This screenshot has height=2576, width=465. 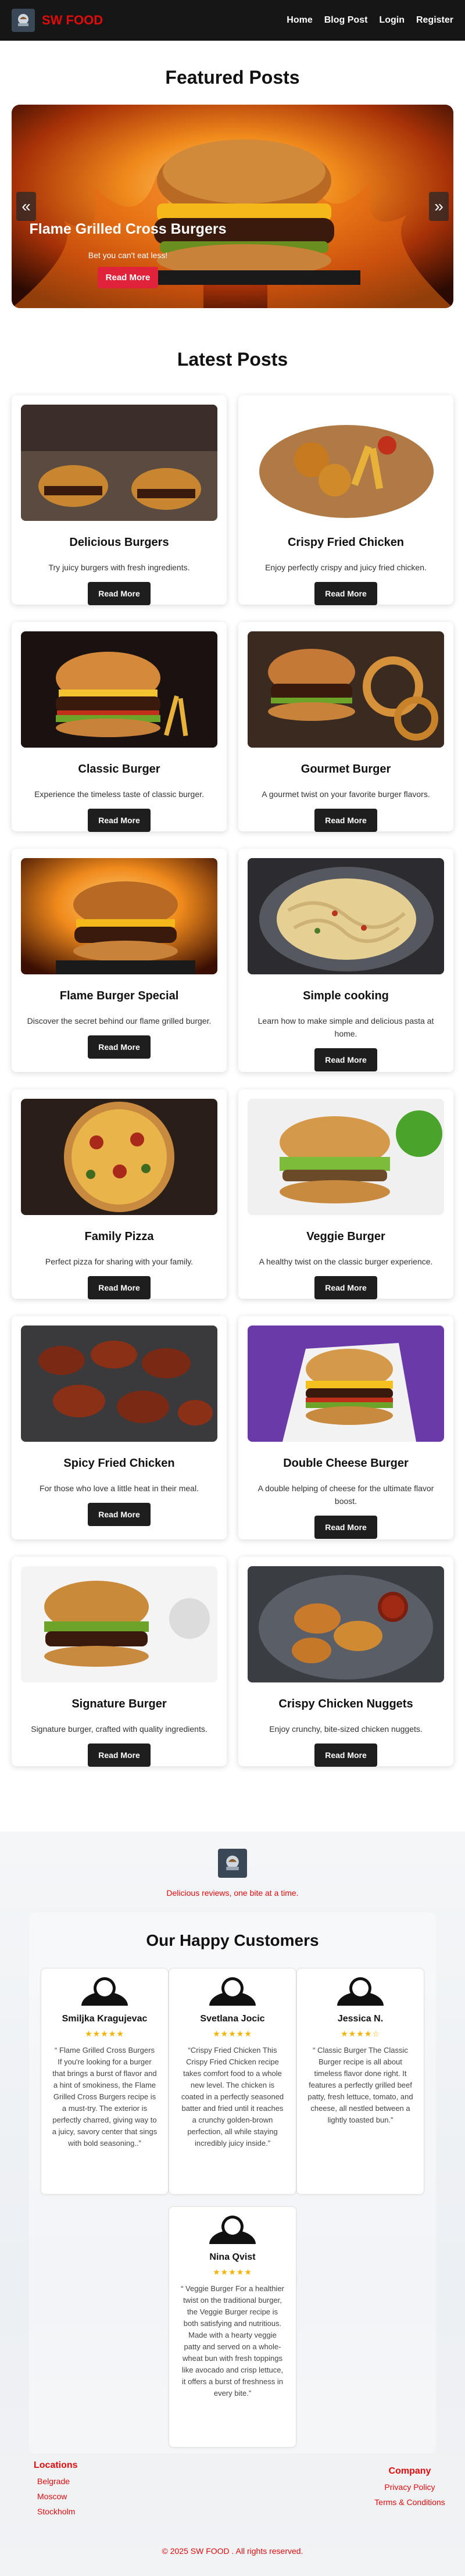 I want to click on footer-company-title: Company, so click(x=409, y=2471).